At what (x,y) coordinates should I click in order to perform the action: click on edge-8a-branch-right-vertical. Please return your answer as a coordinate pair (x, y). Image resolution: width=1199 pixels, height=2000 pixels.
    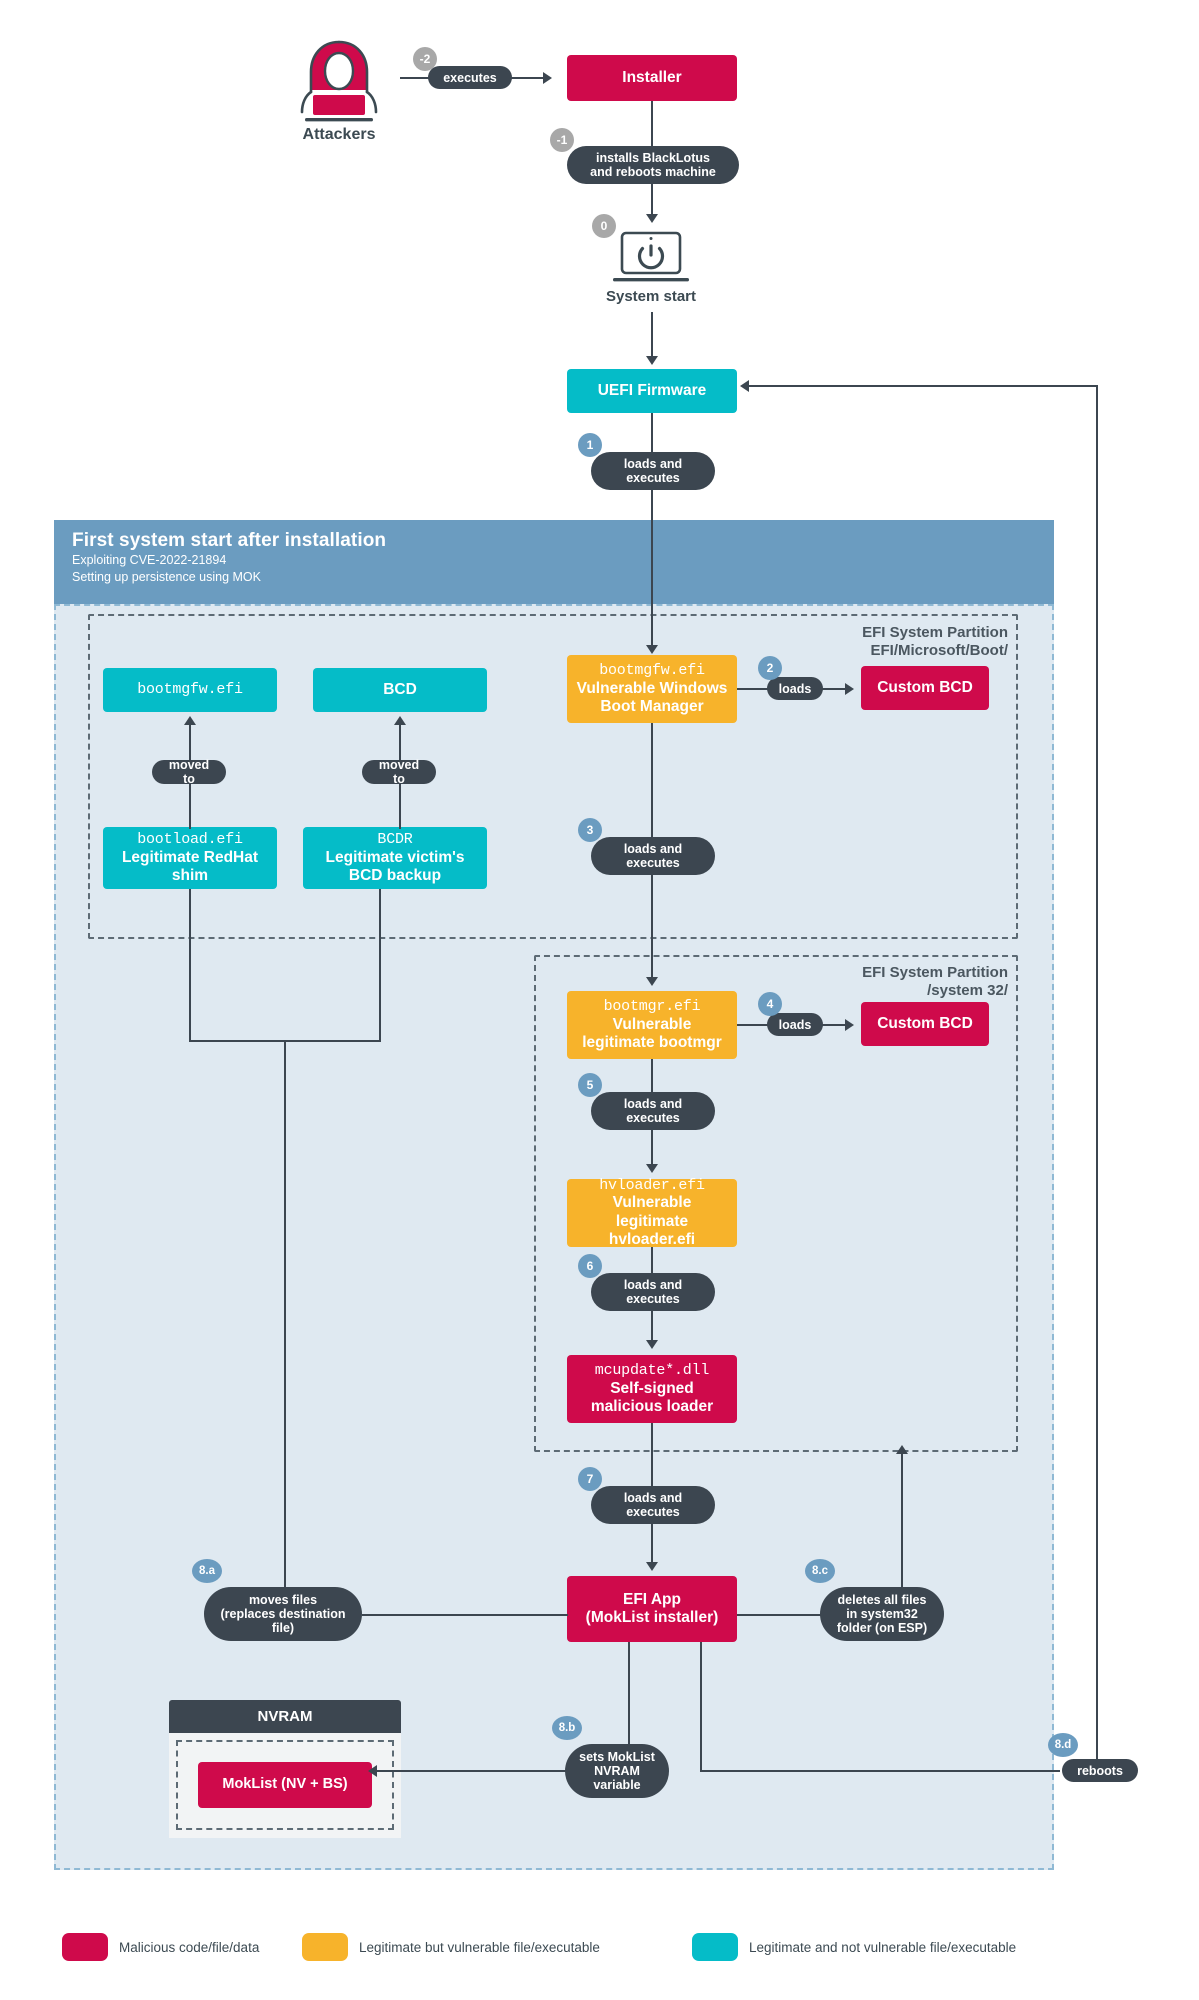
    Looking at the image, I should click on (380, 965).